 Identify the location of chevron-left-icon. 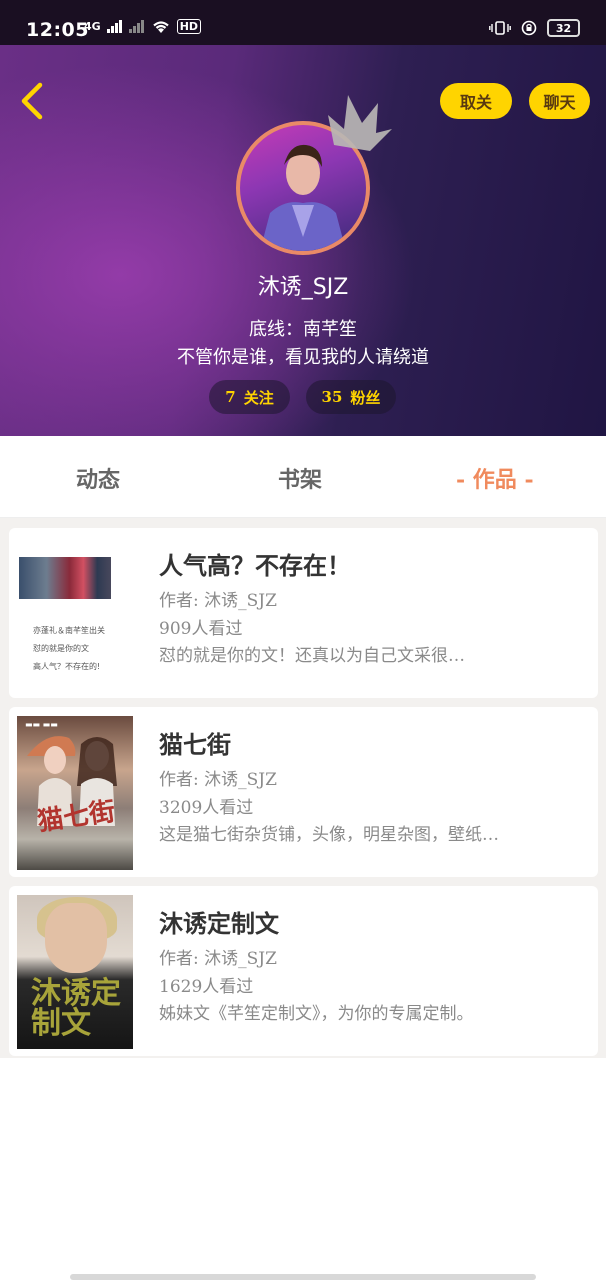
(32, 101).